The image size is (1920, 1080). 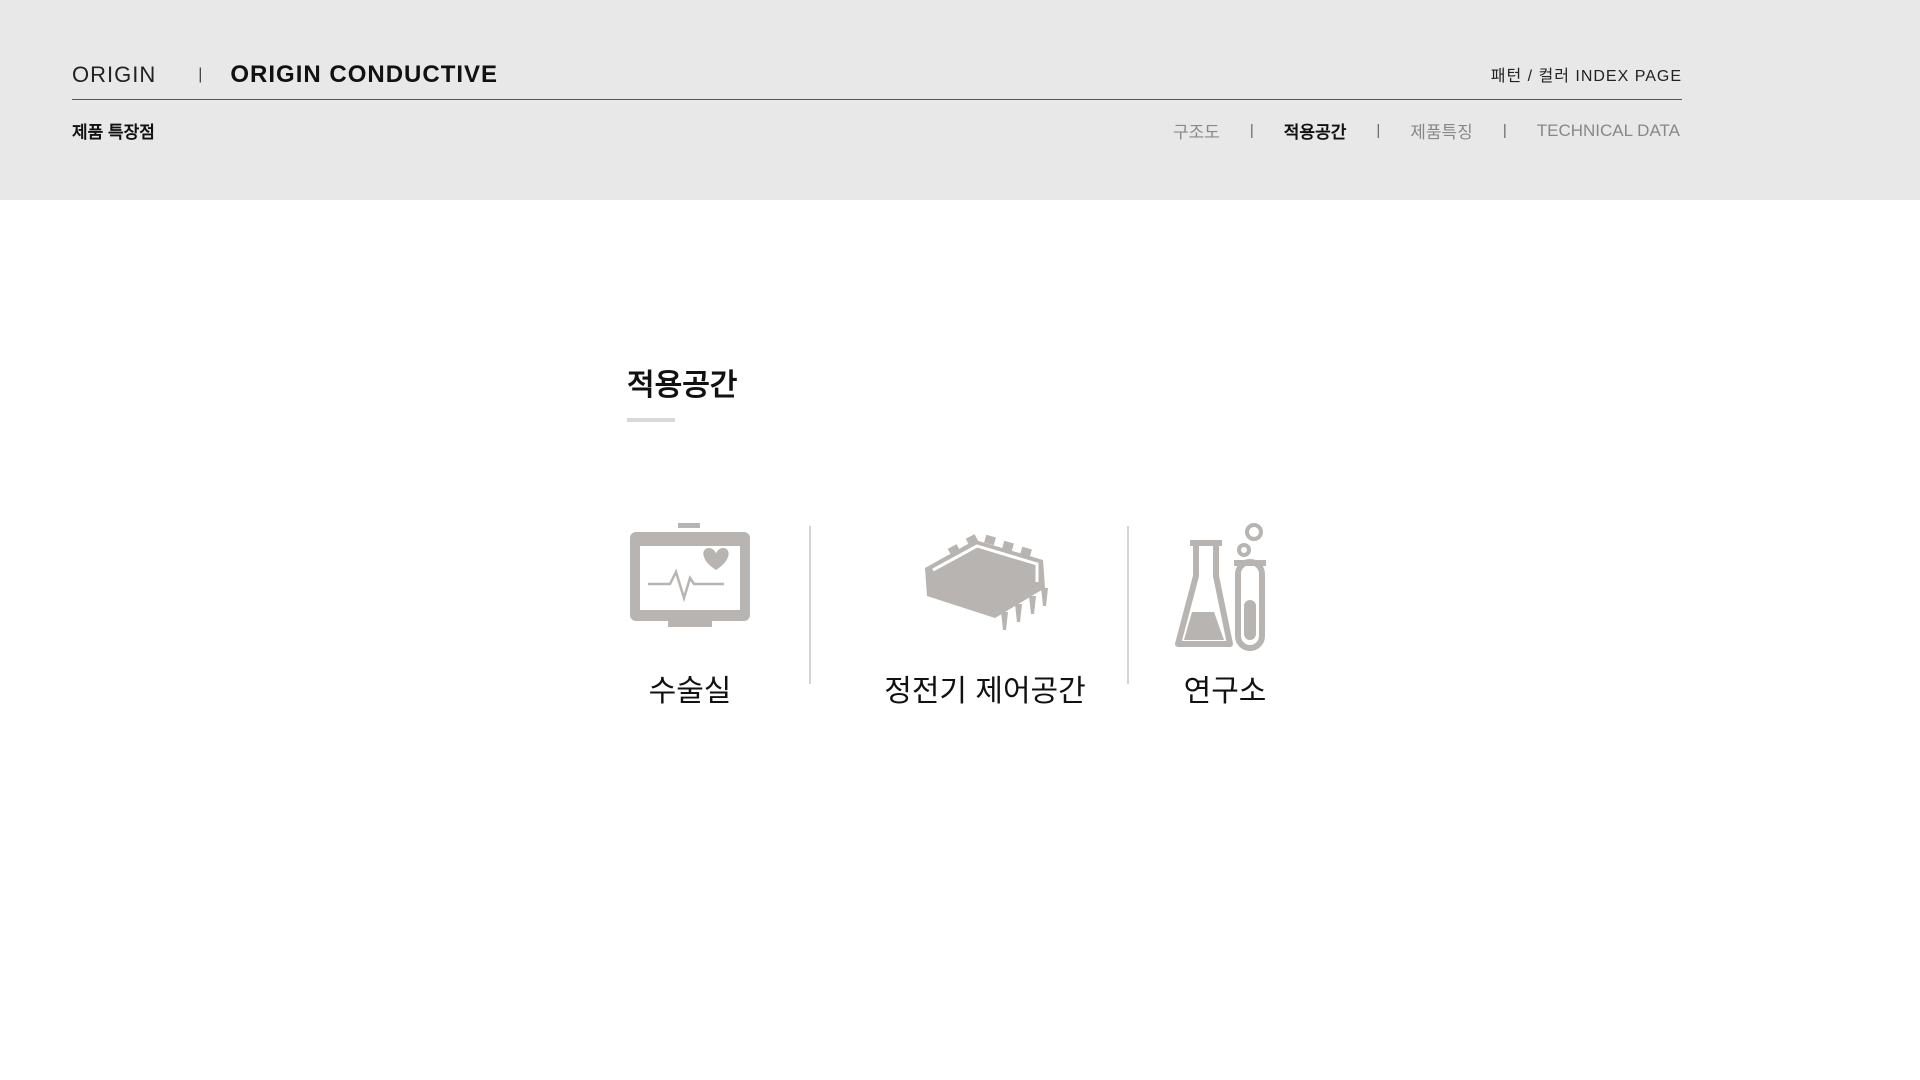 I want to click on sub-navigation: 구조도 | 적용공간 | 제품특징 | TECHNICAL DATA, so click(x=1426, y=130).